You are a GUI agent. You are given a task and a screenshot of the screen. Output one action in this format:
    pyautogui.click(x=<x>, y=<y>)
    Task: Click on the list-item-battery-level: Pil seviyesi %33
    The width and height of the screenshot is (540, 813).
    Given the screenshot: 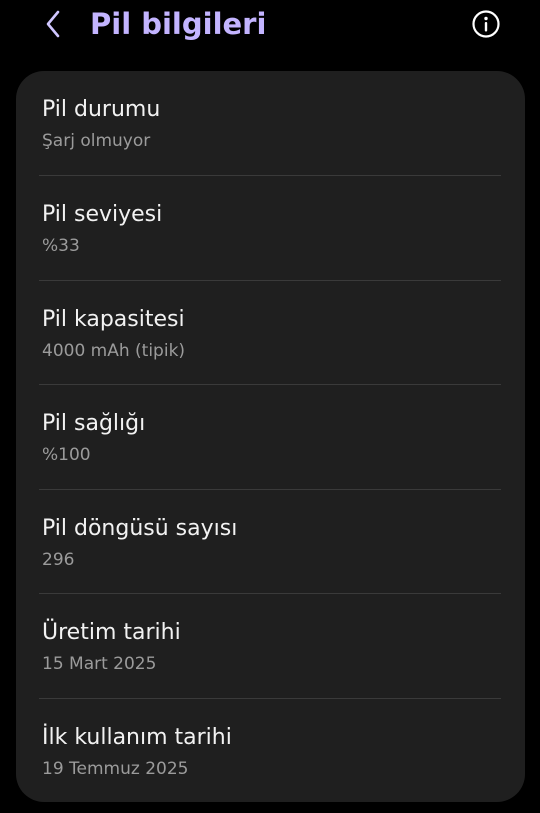 What is the action you would take?
    pyautogui.click(x=270, y=228)
    